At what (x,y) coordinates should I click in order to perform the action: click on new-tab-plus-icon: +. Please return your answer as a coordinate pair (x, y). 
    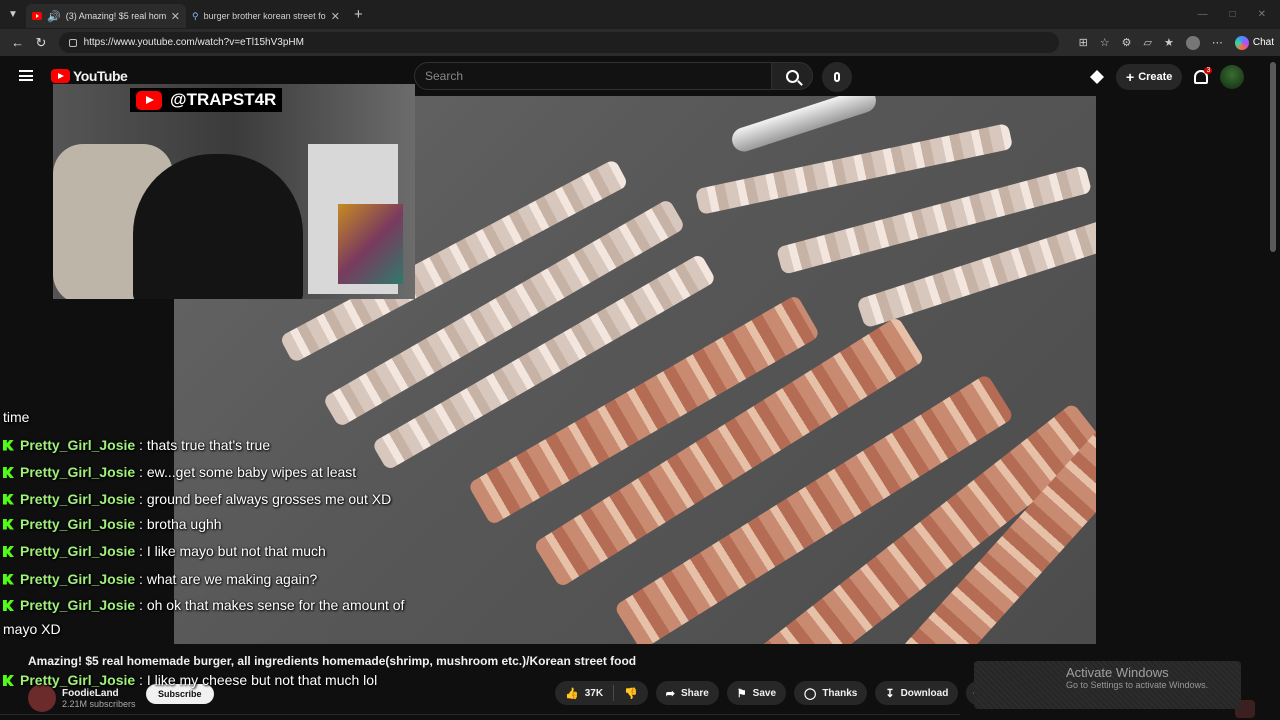
    Looking at the image, I should click on (358, 14).